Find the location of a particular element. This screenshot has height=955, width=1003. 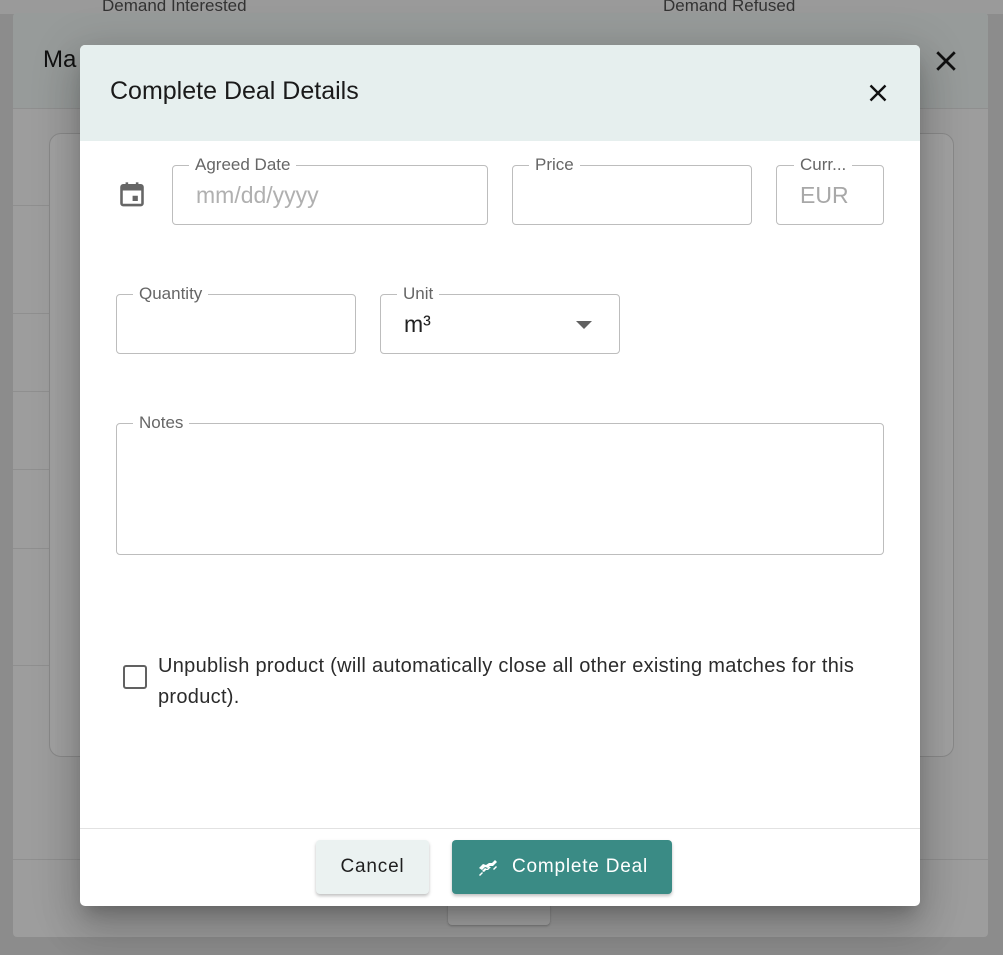

agreed-date-label: Agreed Date is located at coordinates (243, 165).